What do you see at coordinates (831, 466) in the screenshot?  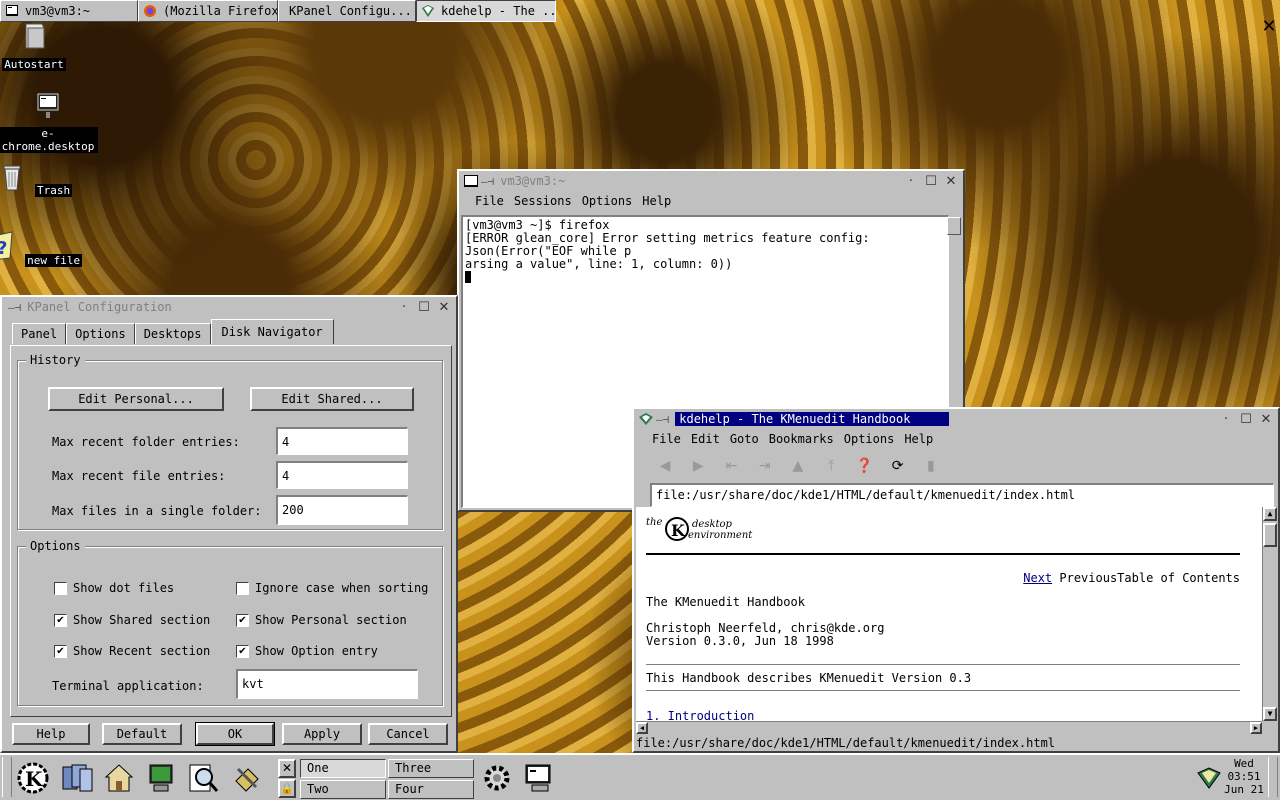 I see `top-icon: ⤒` at bounding box center [831, 466].